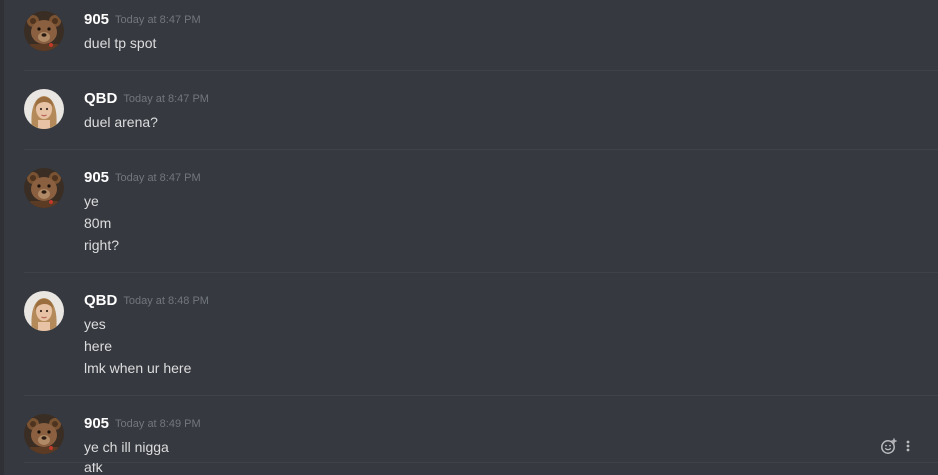 The image size is (938, 475). Describe the element at coordinates (158, 424) in the screenshot. I see `timestamp: Today at 8:49 PM` at that location.